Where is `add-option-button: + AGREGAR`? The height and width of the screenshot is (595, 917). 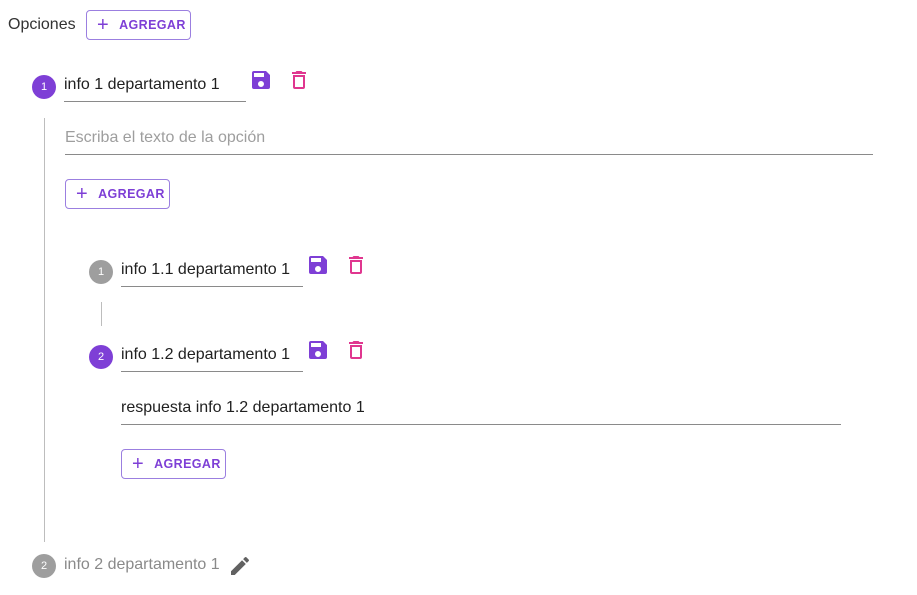
add-option-button: + AGREGAR is located at coordinates (138, 25).